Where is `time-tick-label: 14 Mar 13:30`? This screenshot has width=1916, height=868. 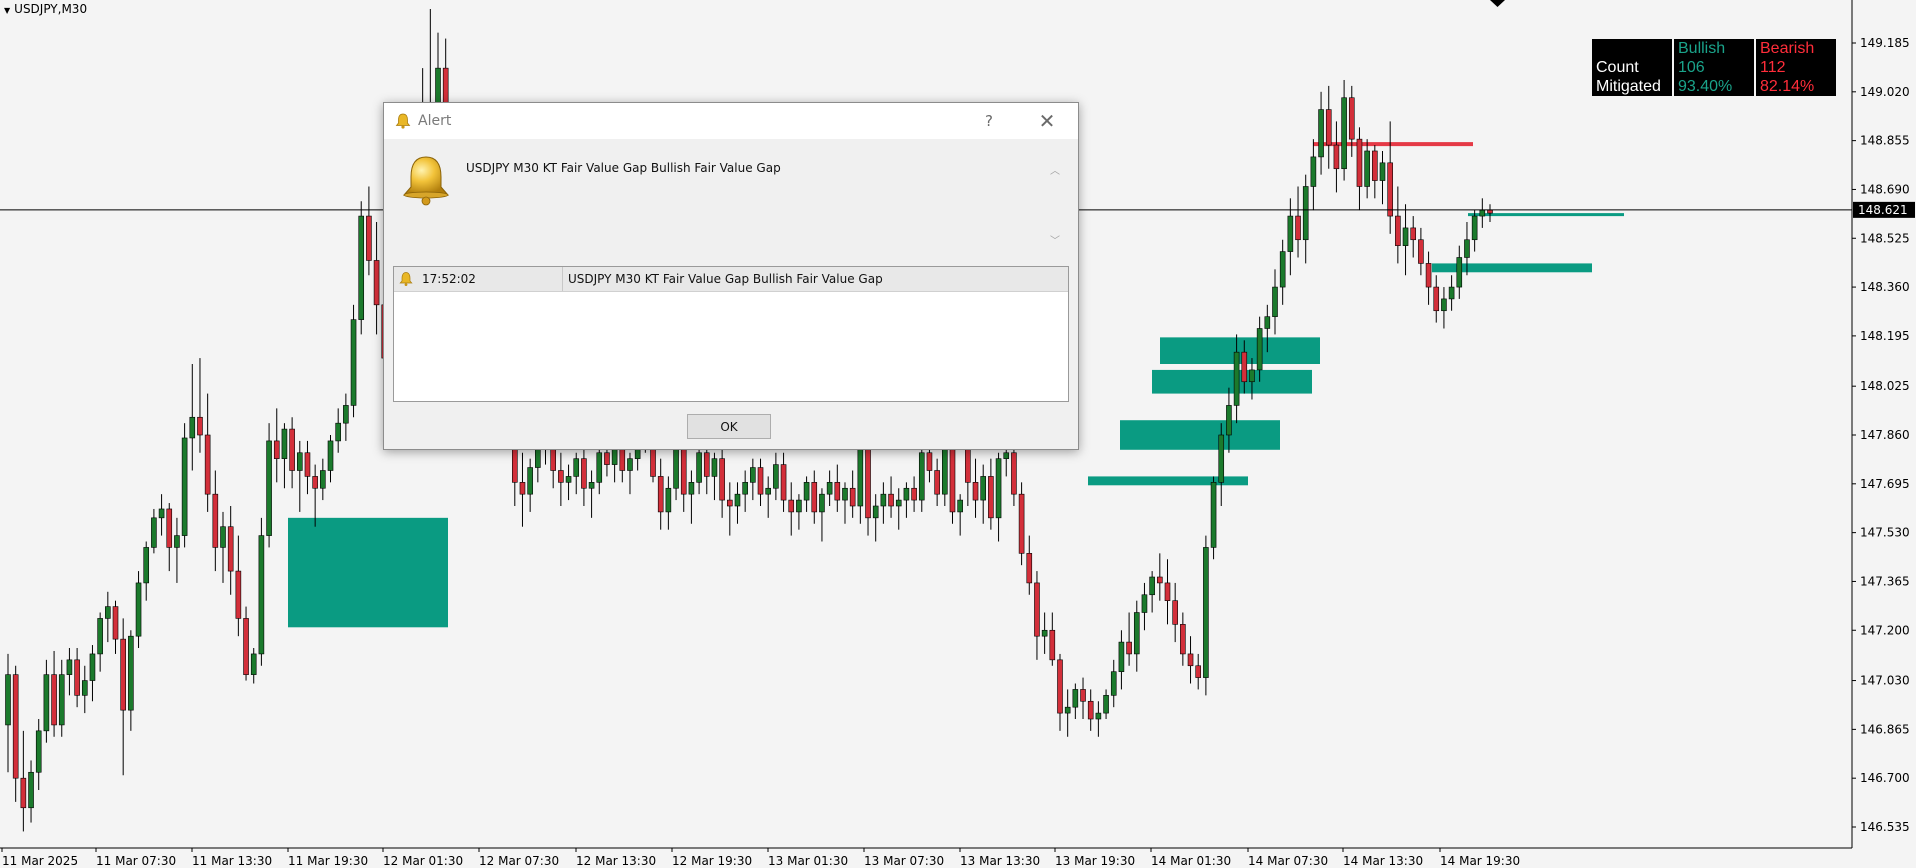
time-tick-label: 14 Mar 13:30 is located at coordinates (1383, 861).